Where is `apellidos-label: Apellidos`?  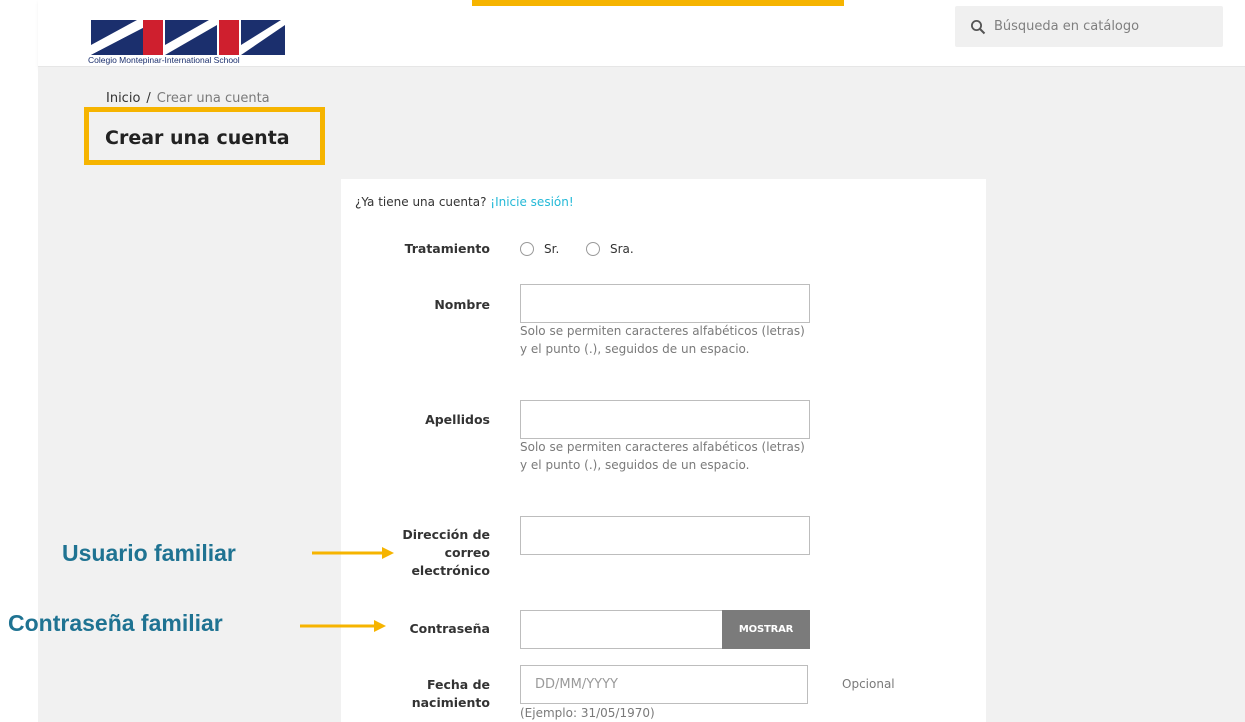 apellidos-label: Apellidos is located at coordinates (457, 419).